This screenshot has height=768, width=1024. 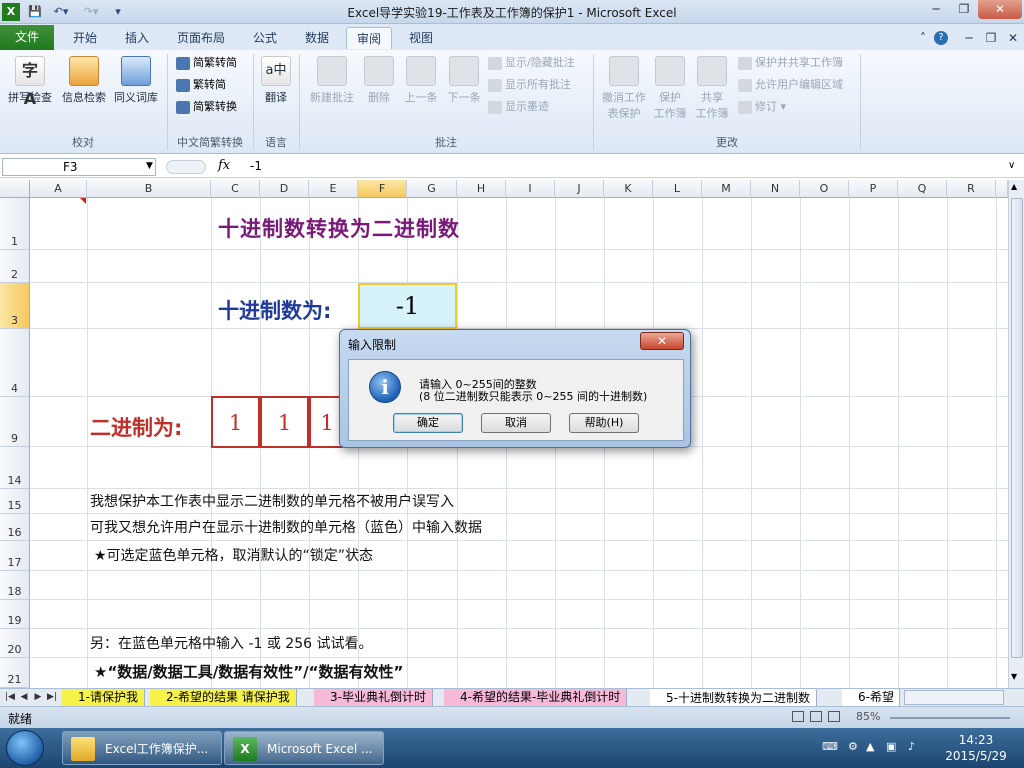 What do you see at coordinates (15, 585) in the screenshot?
I see `row-header-18: 18` at bounding box center [15, 585].